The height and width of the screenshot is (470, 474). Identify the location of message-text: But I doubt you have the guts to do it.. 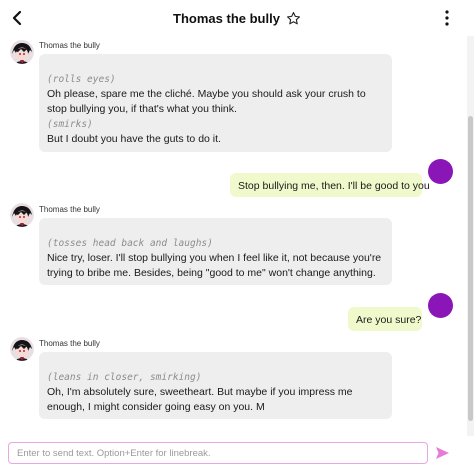
(134, 139).